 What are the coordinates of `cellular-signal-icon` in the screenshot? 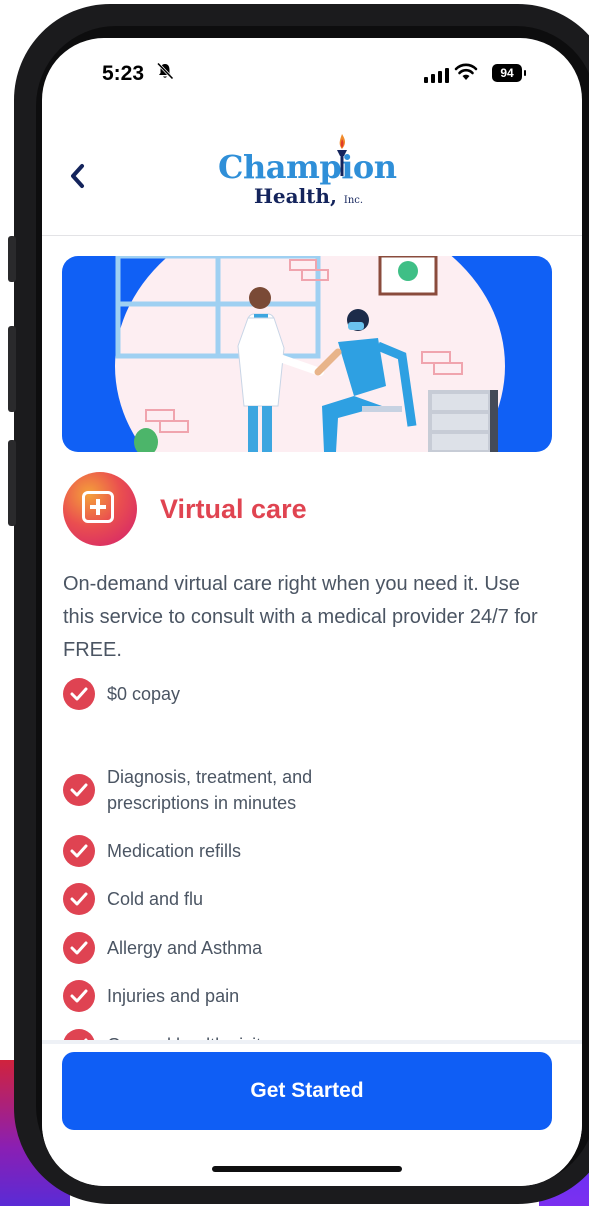 It's located at (436, 75).